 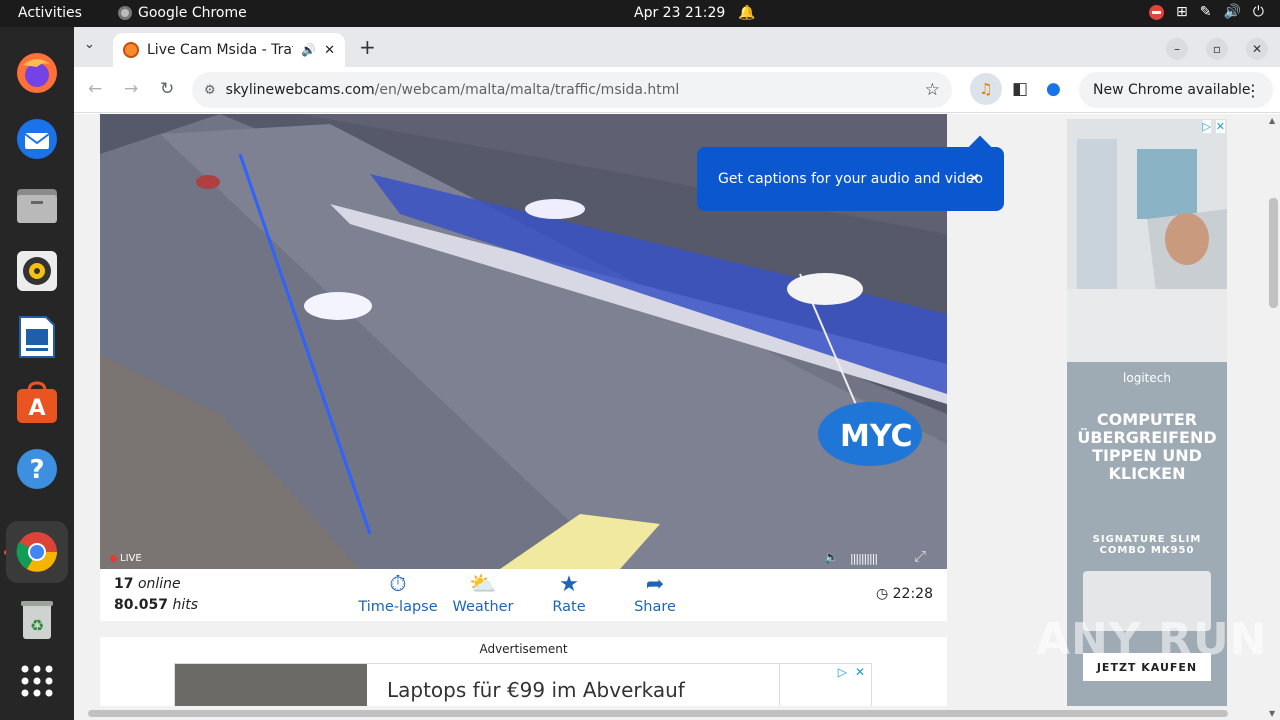 I want to click on new-tab-button: +, so click(x=367, y=47).